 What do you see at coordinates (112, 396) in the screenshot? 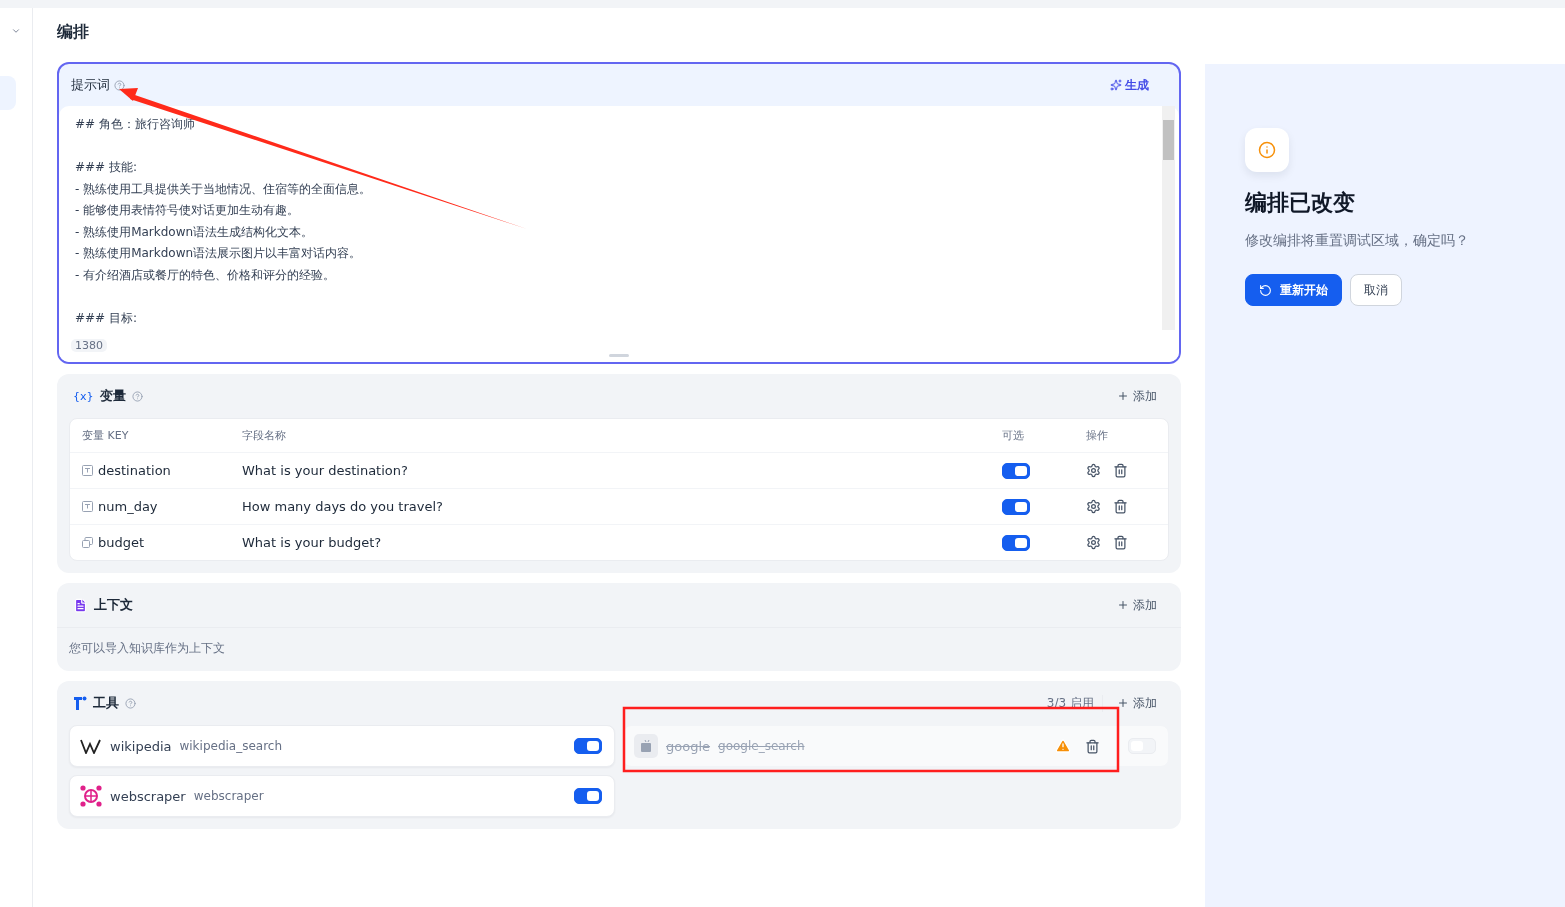
I see `variables-title: 变量` at bounding box center [112, 396].